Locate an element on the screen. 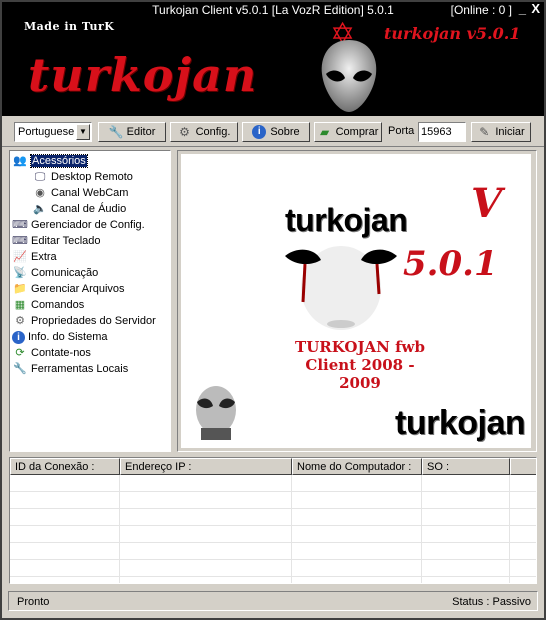 This screenshot has height=620, width=546. language-value: Portuguese is located at coordinates (46, 132).